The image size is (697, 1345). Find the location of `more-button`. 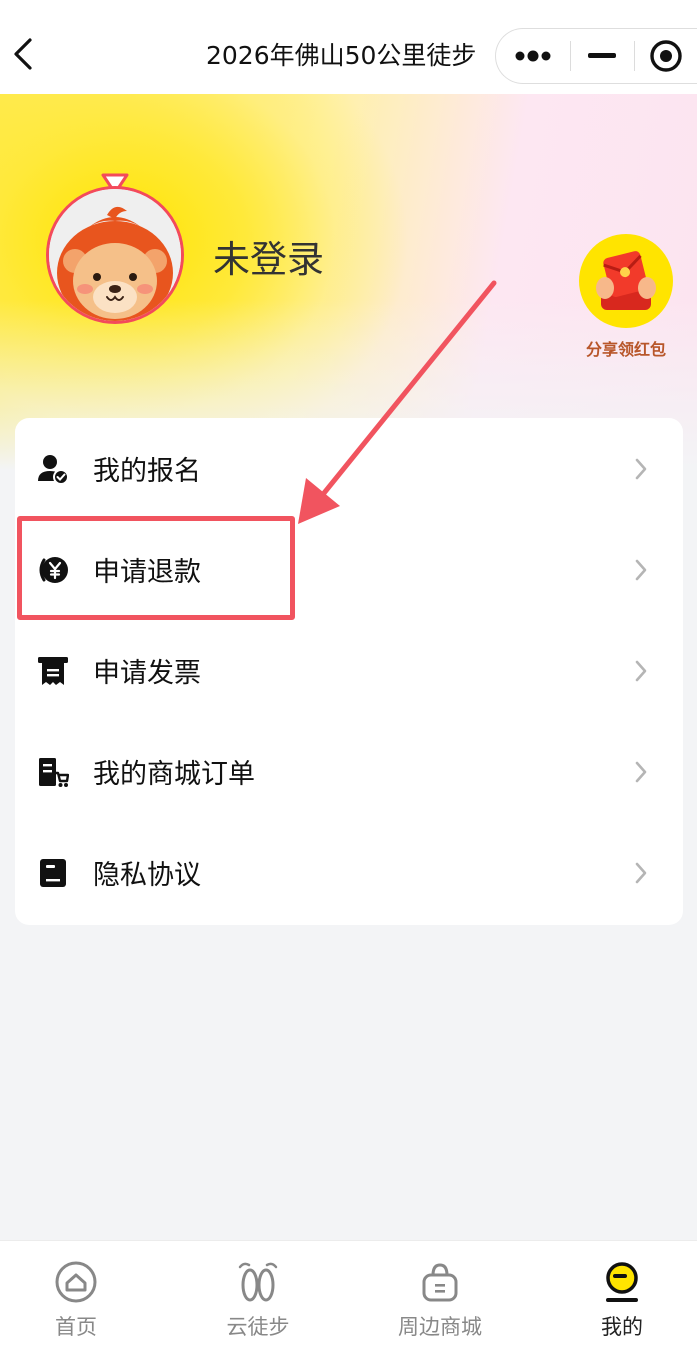

more-button is located at coordinates (533, 56).